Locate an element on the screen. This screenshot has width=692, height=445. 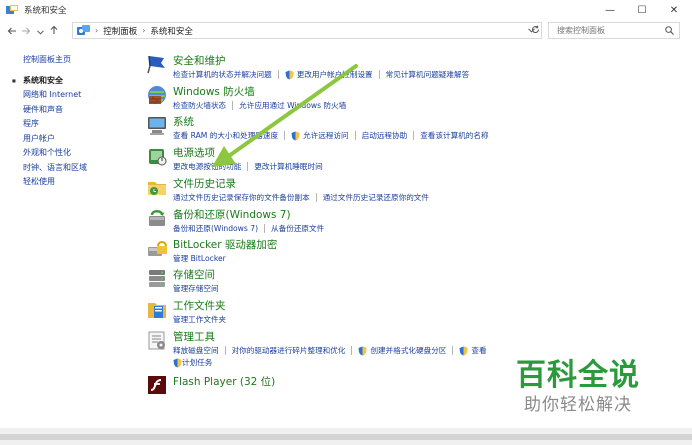
category-title-link: Flash Player (32 位) is located at coordinates (224, 381).